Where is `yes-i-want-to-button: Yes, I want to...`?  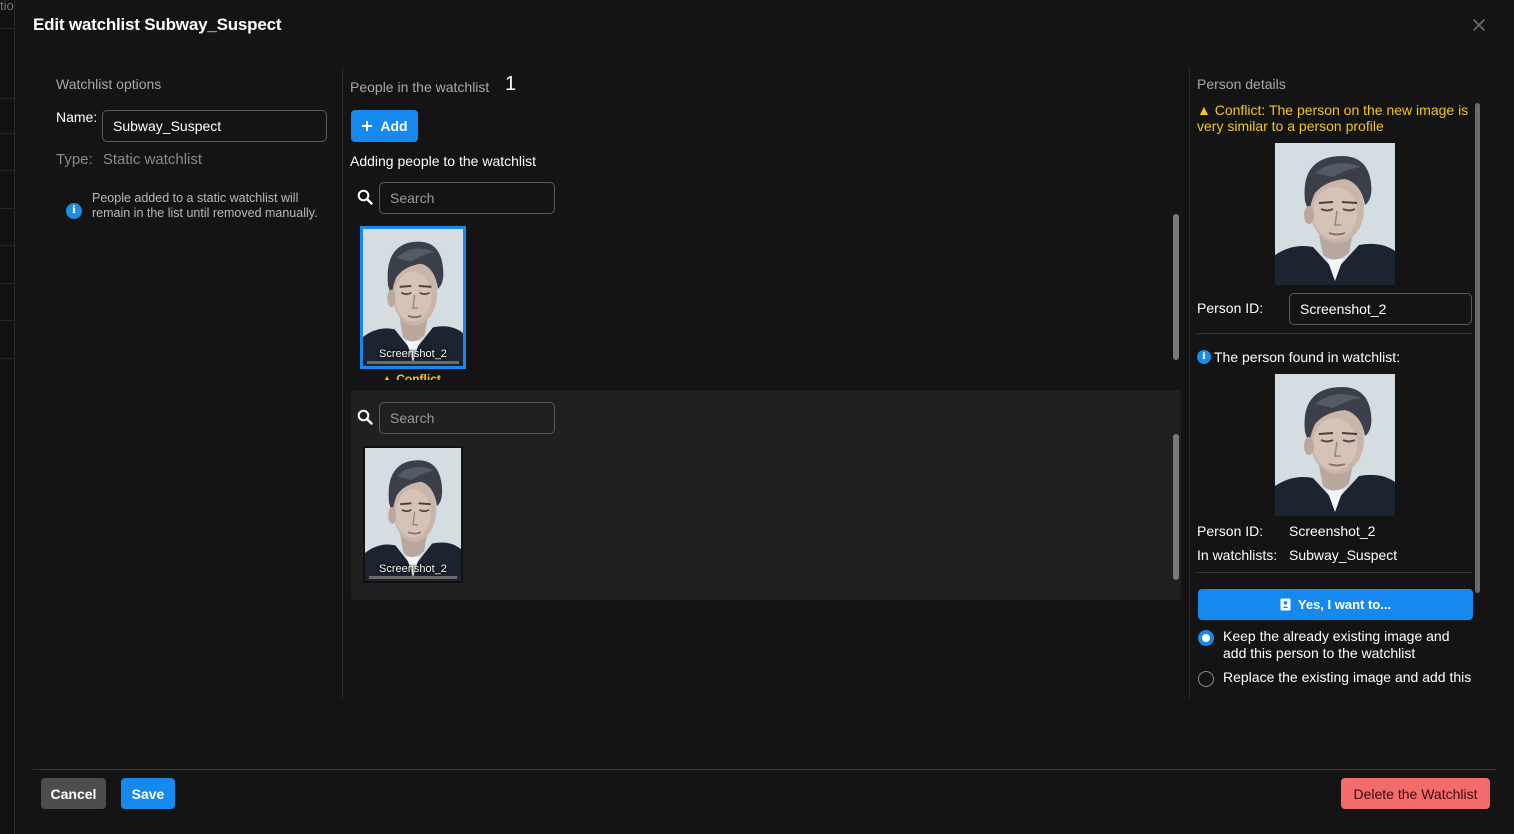
yes-i-want-to-button: Yes, I want to... is located at coordinates (1335, 604).